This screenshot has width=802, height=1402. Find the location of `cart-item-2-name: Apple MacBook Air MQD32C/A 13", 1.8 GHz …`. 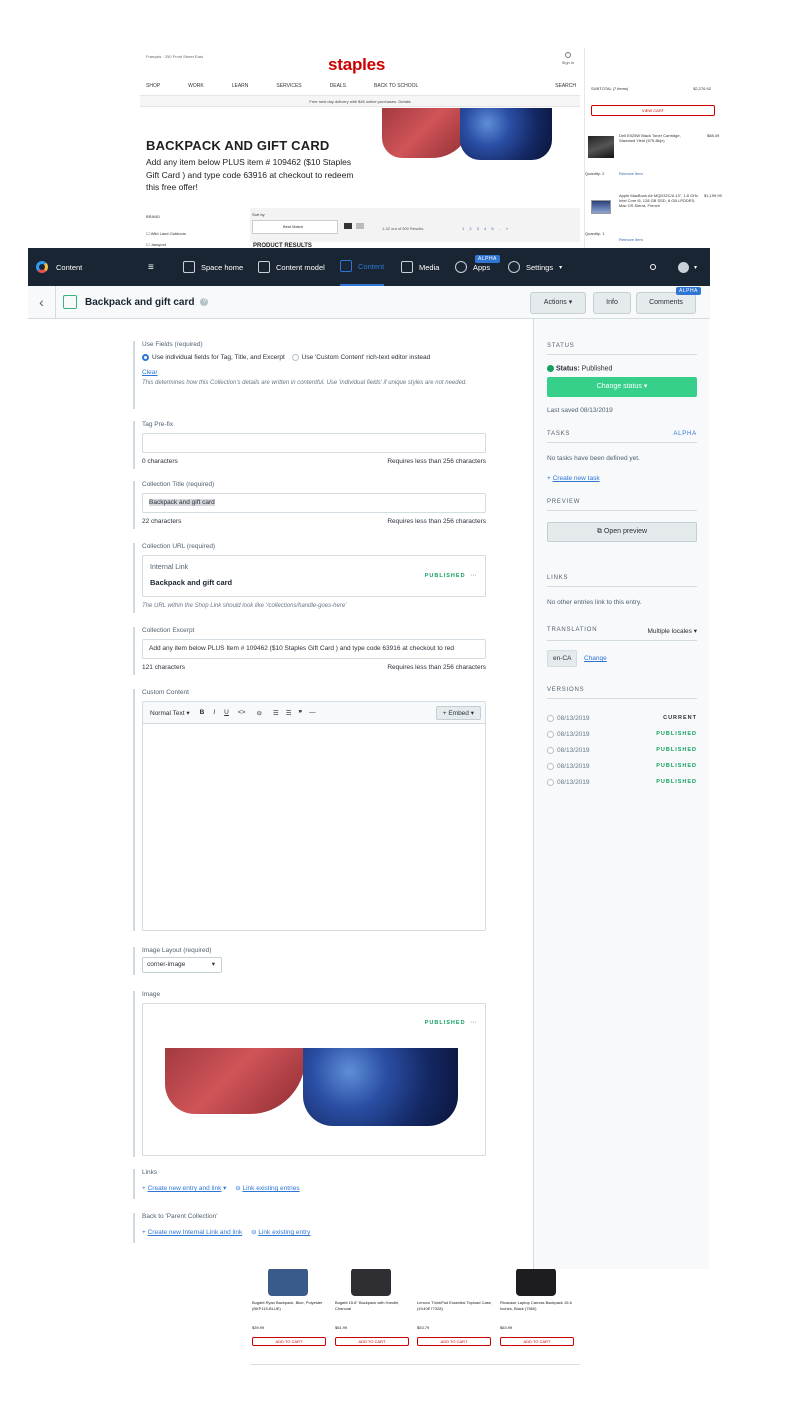

cart-item-2-name: Apple MacBook Air MQD32C/A 13", 1.8 GHz … is located at coordinates (659, 200).